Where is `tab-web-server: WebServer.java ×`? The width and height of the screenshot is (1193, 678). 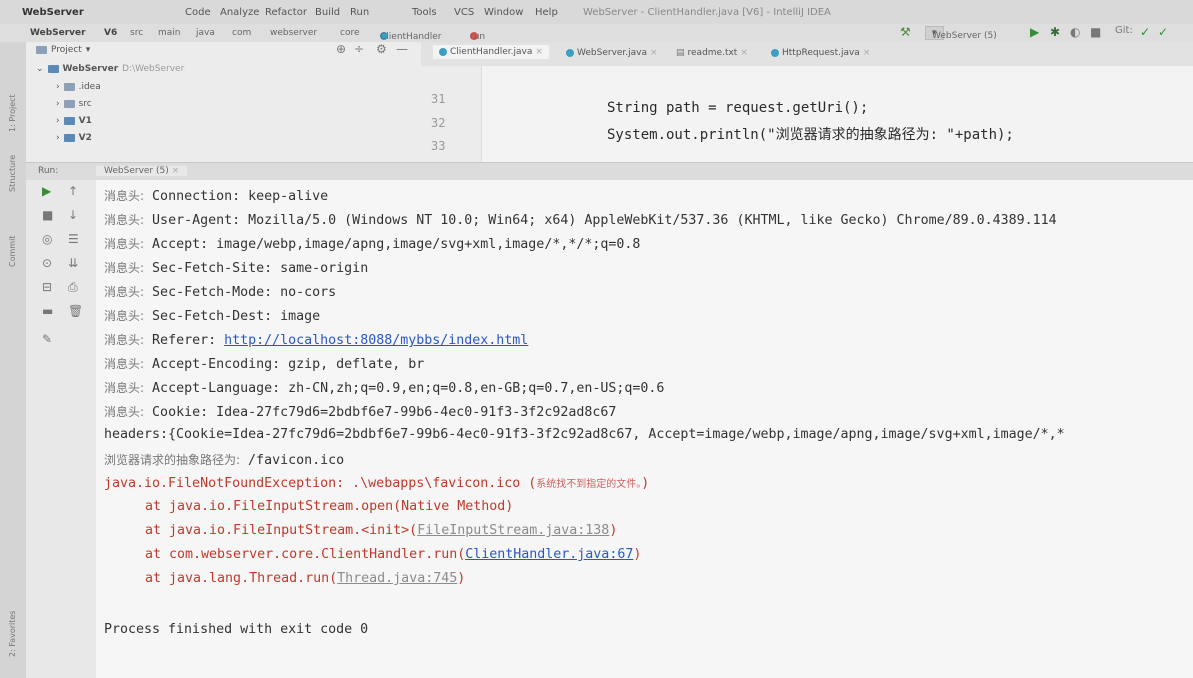
tab-web-server: WebServer.java × is located at coordinates (612, 53).